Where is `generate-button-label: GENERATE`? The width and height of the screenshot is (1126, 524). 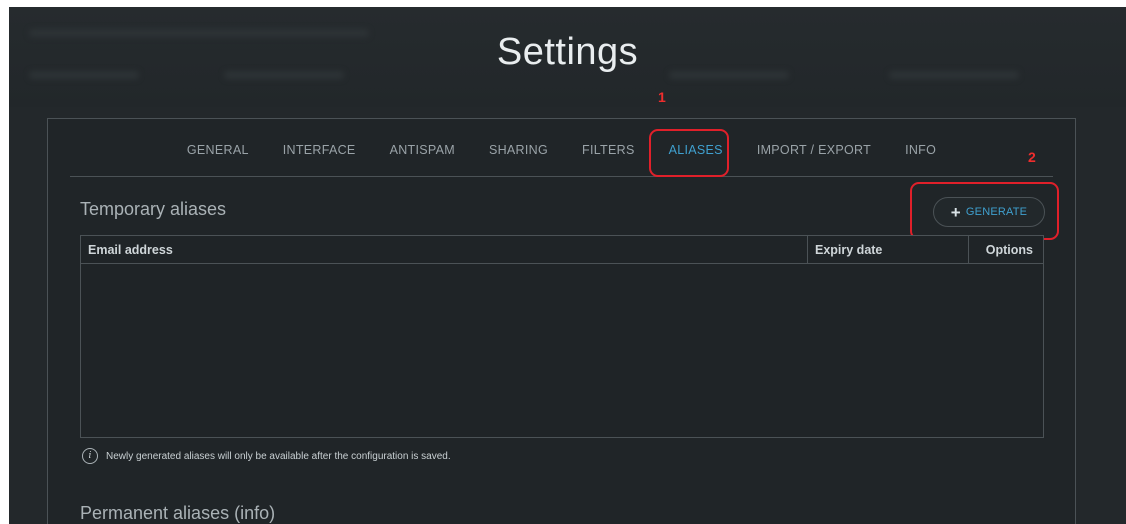 generate-button-label: GENERATE is located at coordinates (996, 212).